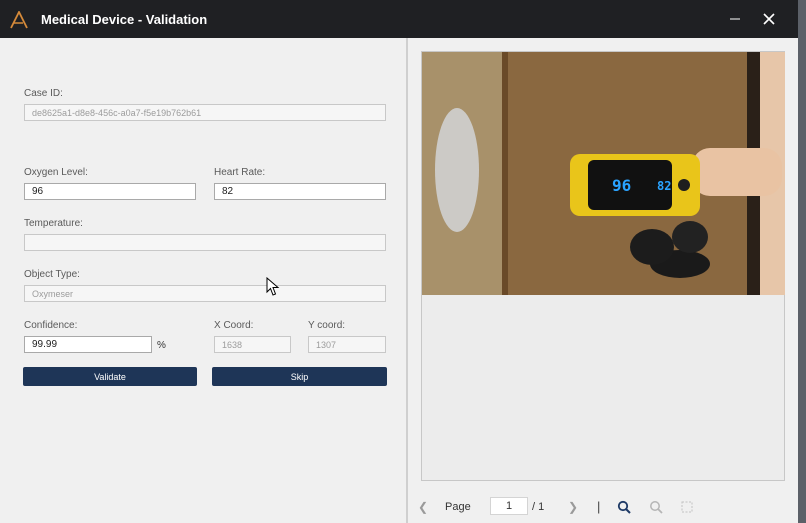 The width and height of the screenshot is (806, 523). I want to click on fit-page-icon, so click(687, 507).